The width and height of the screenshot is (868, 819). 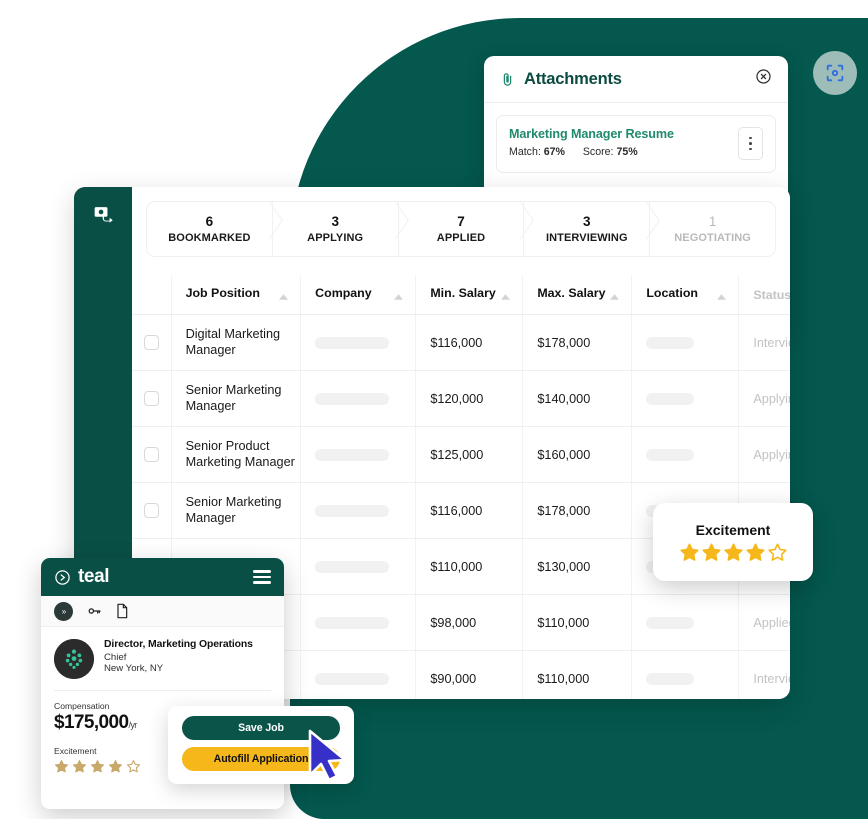 I want to click on column-label: Company, so click(x=343, y=293).